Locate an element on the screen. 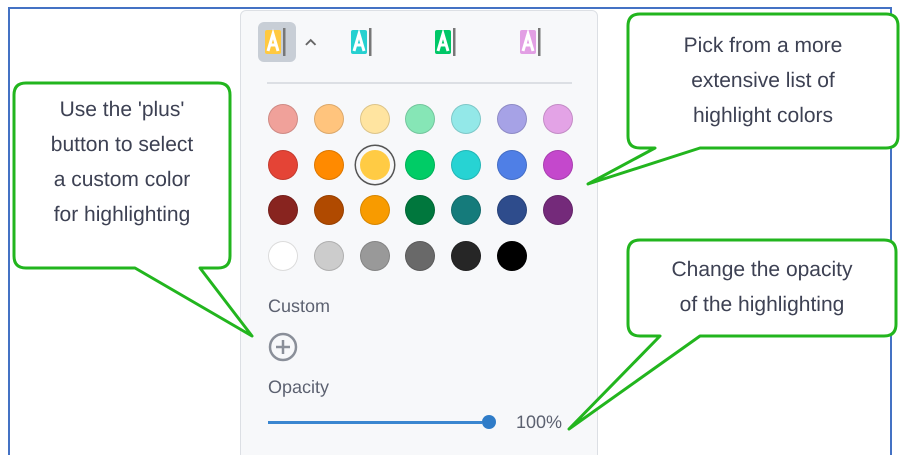 The width and height of the screenshot is (901, 455). opacity-value: 100% is located at coordinates (539, 422).